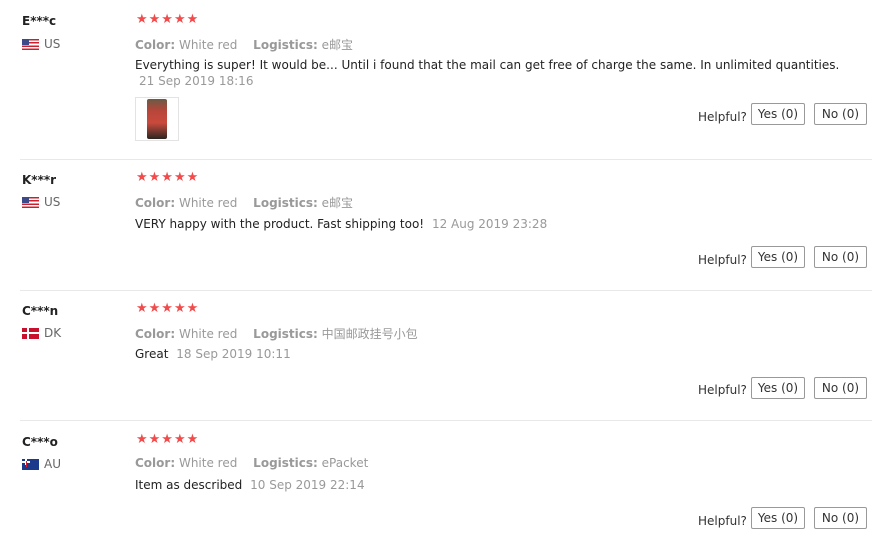 The width and height of the screenshot is (892, 542). Describe the element at coordinates (39, 21) in the screenshot. I see `reviewer-name: E***c` at that location.